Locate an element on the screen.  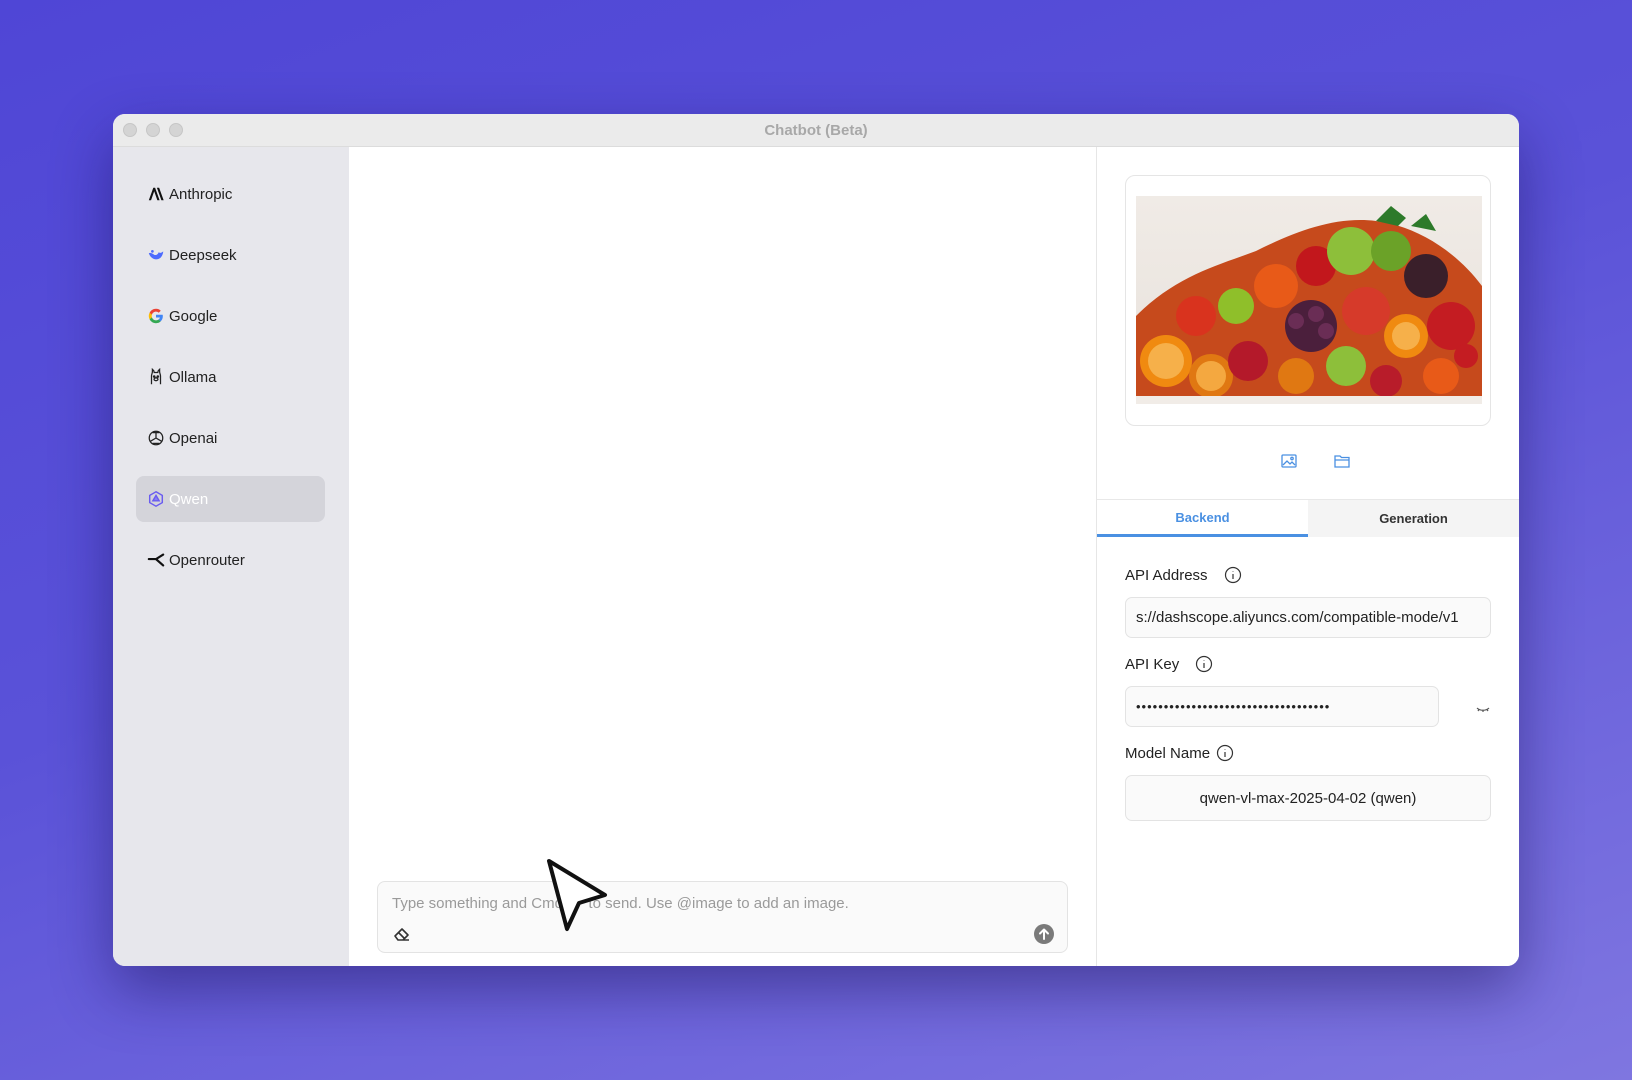
sidebar-item-openrouter: Openrouter is located at coordinates (230, 560).